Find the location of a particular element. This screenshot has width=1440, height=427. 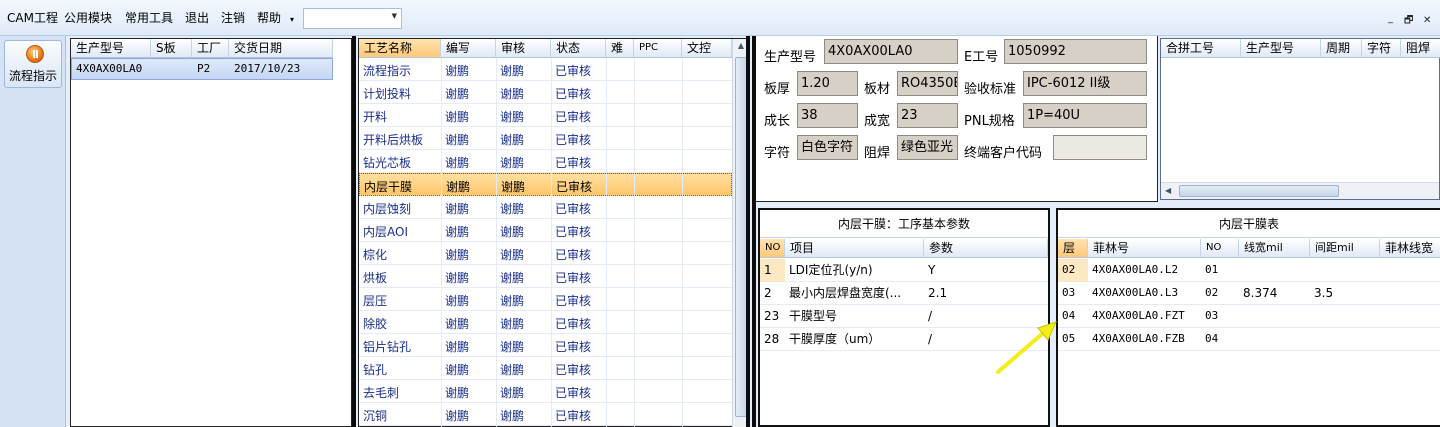

length-field: 38 is located at coordinates (827, 115).